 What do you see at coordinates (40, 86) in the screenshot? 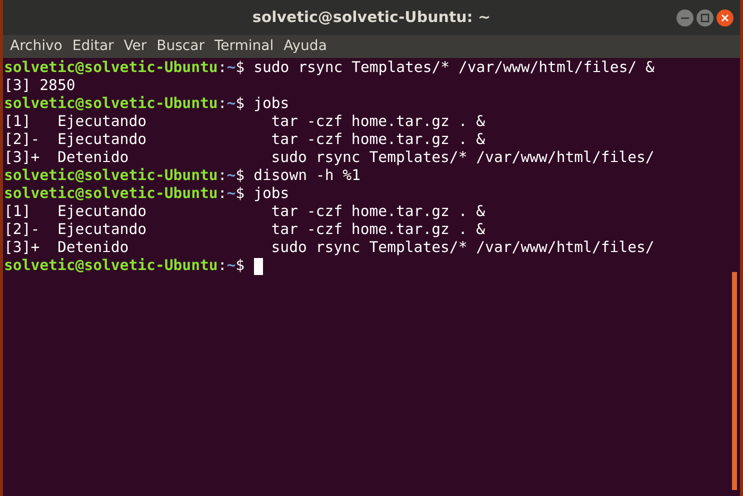
I see `output-line: [3] 2850` at bounding box center [40, 86].